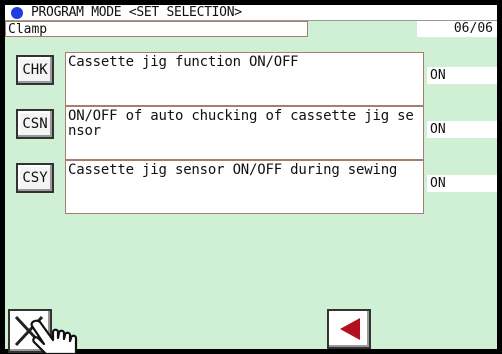 Image resolution: width=502 pixels, height=354 pixels. Describe the element at coordinates (251, 13) in the screenshot. I see `title-bar: PROGRAM MODE <SET SELECTION>` at that location.